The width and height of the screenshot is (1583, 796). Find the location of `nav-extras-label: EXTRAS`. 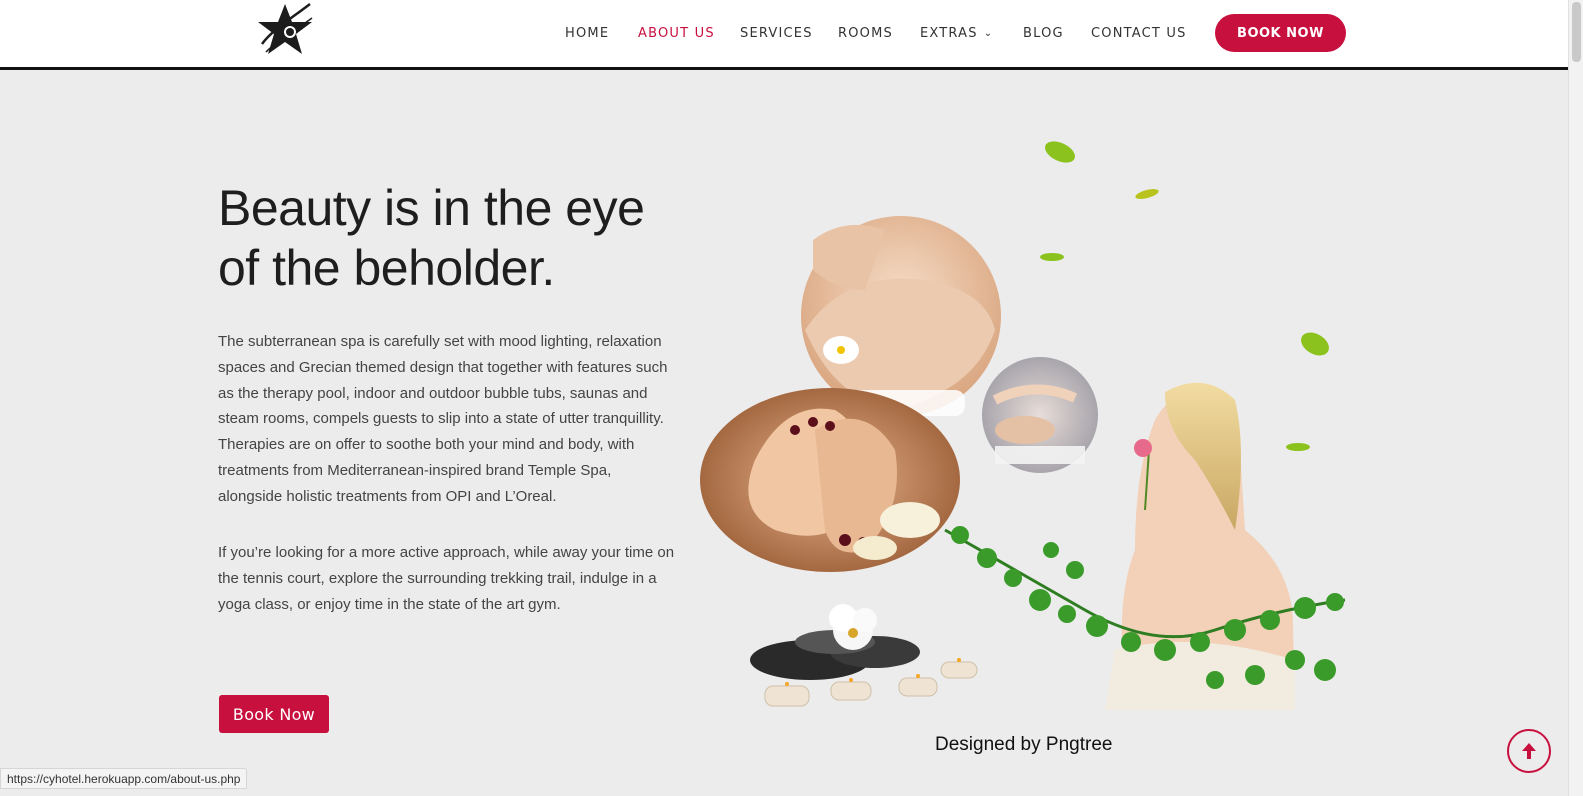

nav-extras-label: EXTRAS is located at coordinates (949, 33).